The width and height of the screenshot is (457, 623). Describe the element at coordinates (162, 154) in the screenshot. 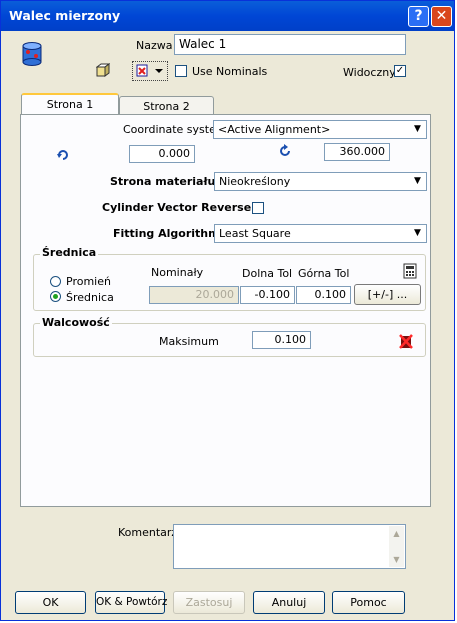

I see `start-angle-input: 0.000` at that location.